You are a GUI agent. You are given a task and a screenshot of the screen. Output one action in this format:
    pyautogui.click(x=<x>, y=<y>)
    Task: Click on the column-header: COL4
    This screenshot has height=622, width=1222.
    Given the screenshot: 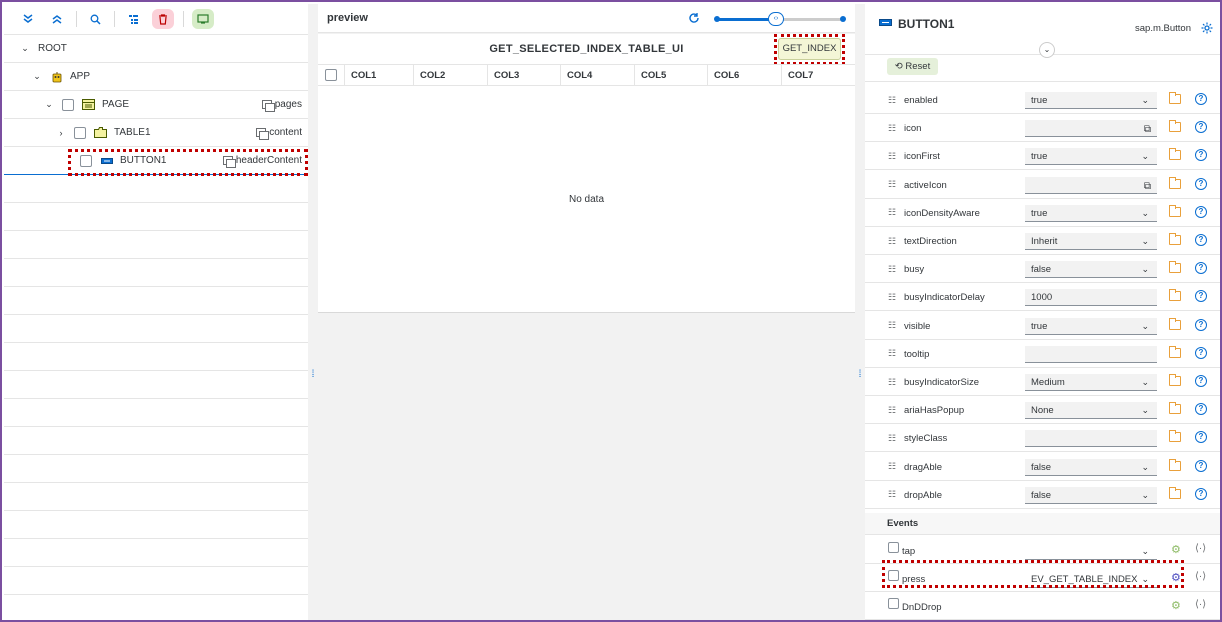 What is the action you would take?
    pyautogui.click(x=598, y=75)
    